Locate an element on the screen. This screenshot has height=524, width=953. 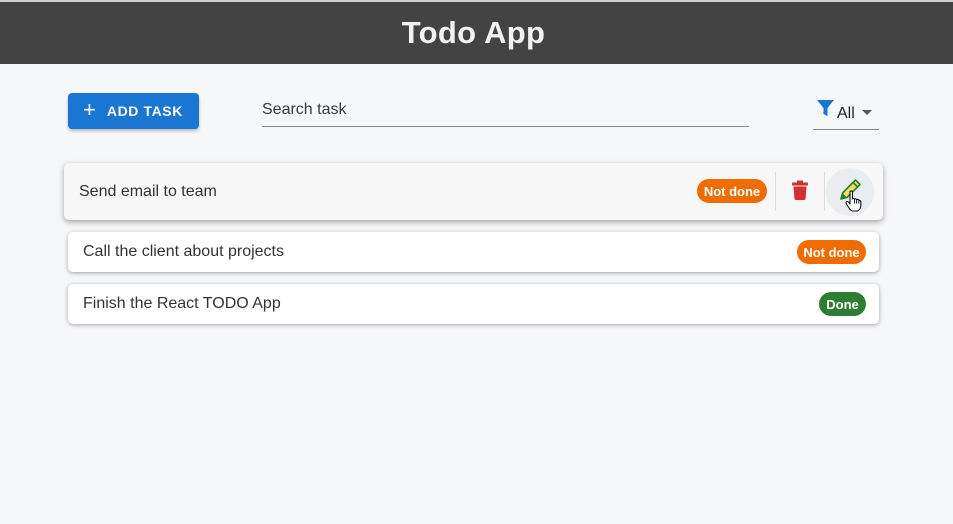
filter-value: All is located at coordinates (846, 113).